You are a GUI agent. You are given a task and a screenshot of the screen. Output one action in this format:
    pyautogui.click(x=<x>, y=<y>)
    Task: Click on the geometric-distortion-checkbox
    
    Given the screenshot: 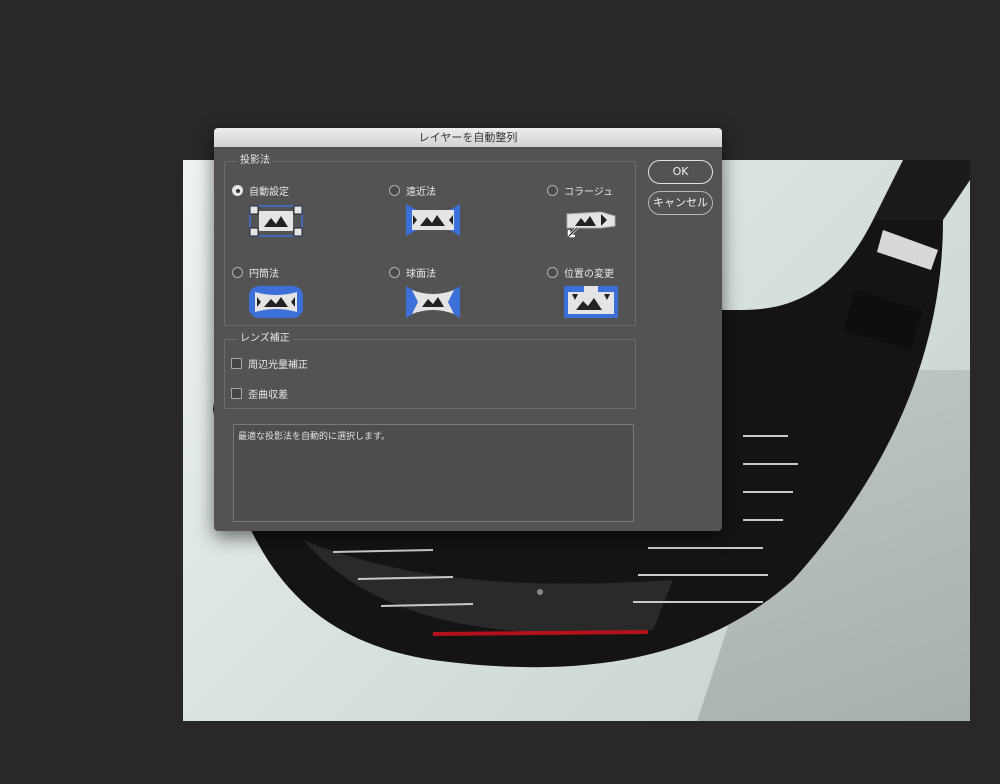 What is the action you would take?
    pyautogui.click(x=236, y=393)
    